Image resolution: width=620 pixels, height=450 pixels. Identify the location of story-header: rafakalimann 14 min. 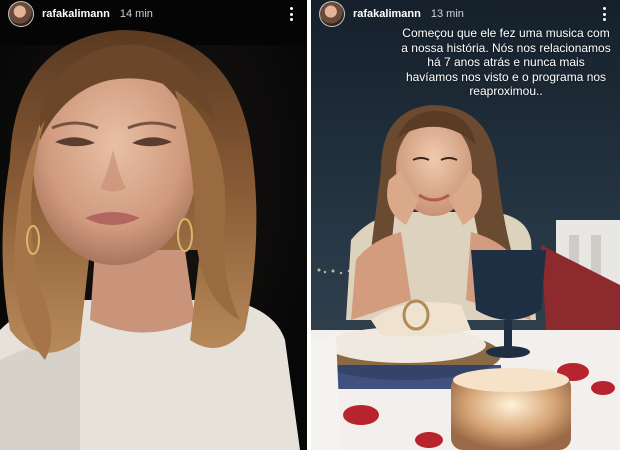
(153, 14).